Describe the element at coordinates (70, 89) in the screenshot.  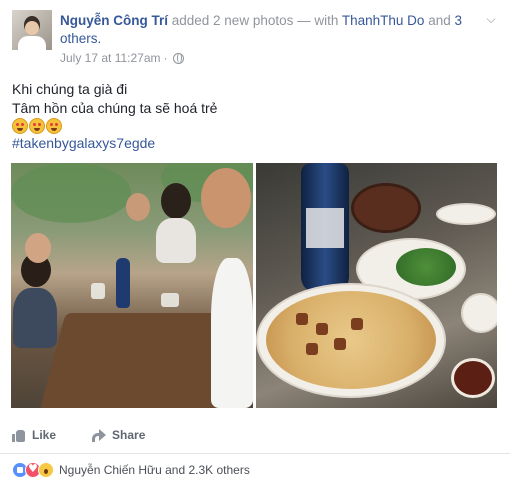
I see `message-line-1: Khi chúng ta già đi` at that location.